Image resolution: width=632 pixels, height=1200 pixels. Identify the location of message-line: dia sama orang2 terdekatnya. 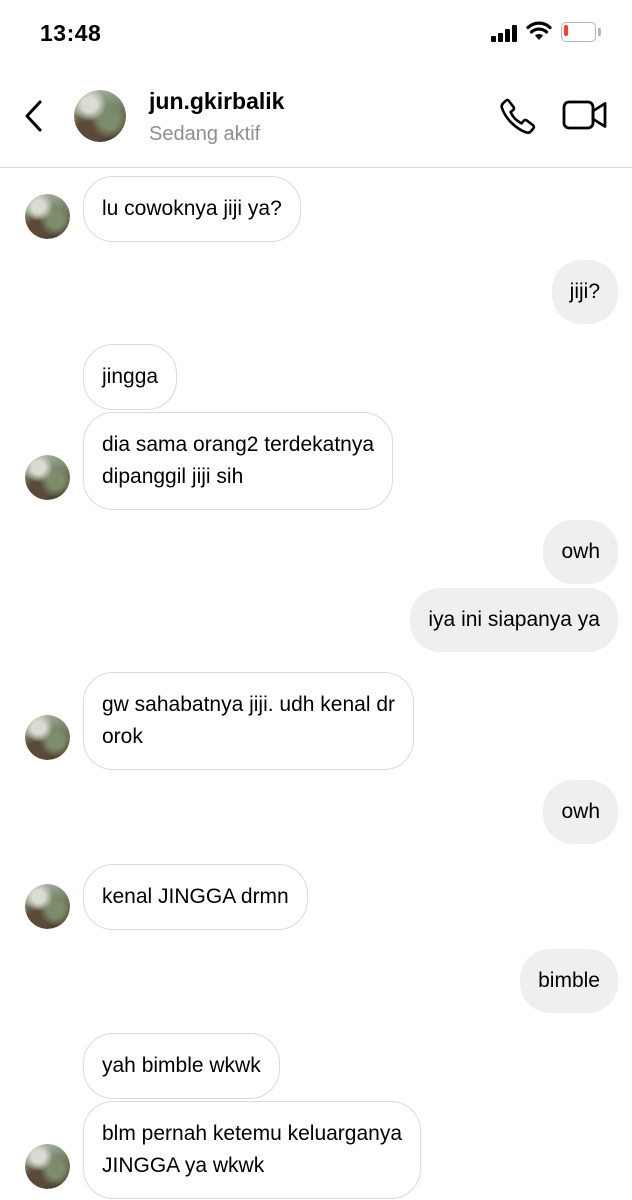
(238, 444).